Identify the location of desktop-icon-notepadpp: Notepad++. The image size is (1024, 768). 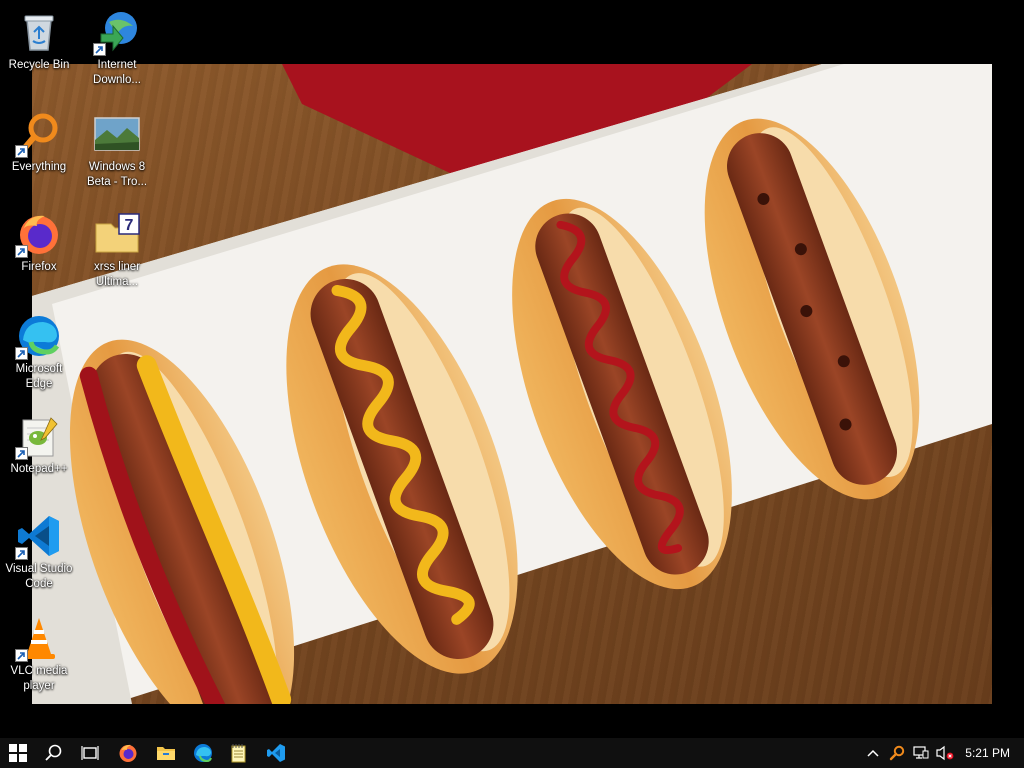
(39, 444).